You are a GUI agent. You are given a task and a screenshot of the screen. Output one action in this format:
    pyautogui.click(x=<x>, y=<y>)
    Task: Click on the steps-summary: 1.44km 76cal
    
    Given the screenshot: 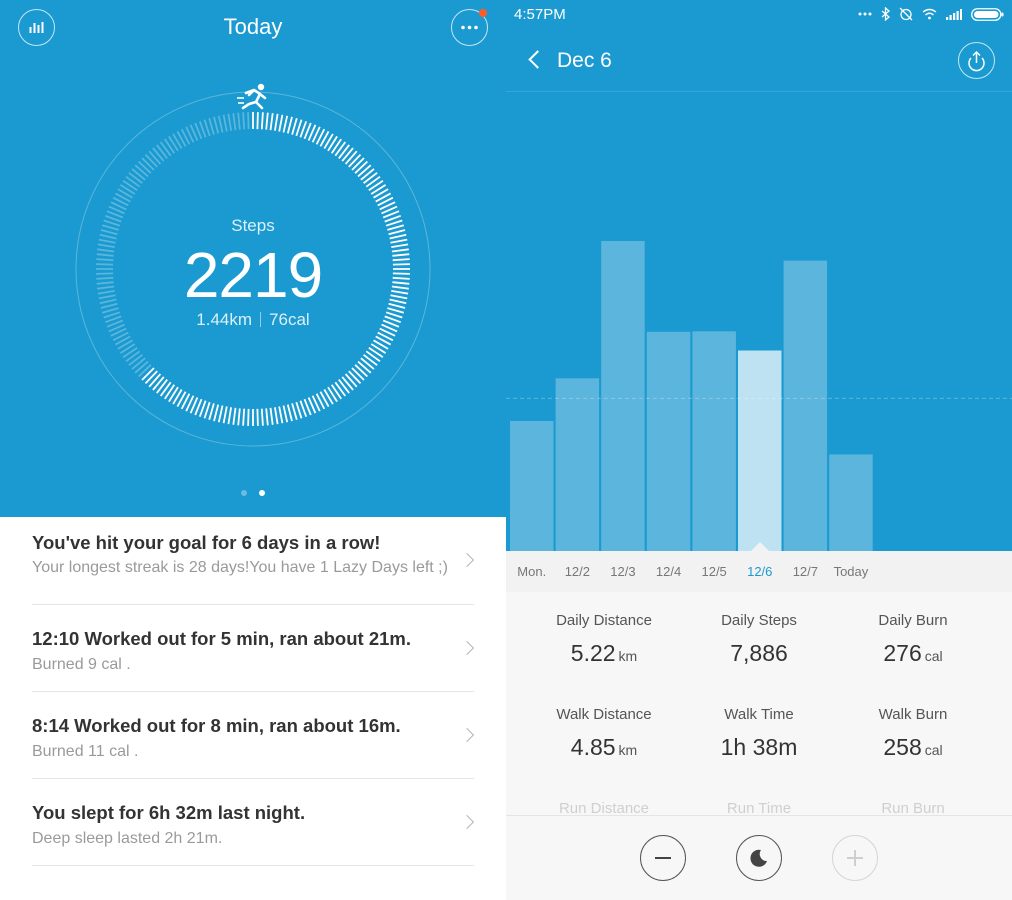 What is the action you would take?
    pyautogui.click(x=253, y=320)
    